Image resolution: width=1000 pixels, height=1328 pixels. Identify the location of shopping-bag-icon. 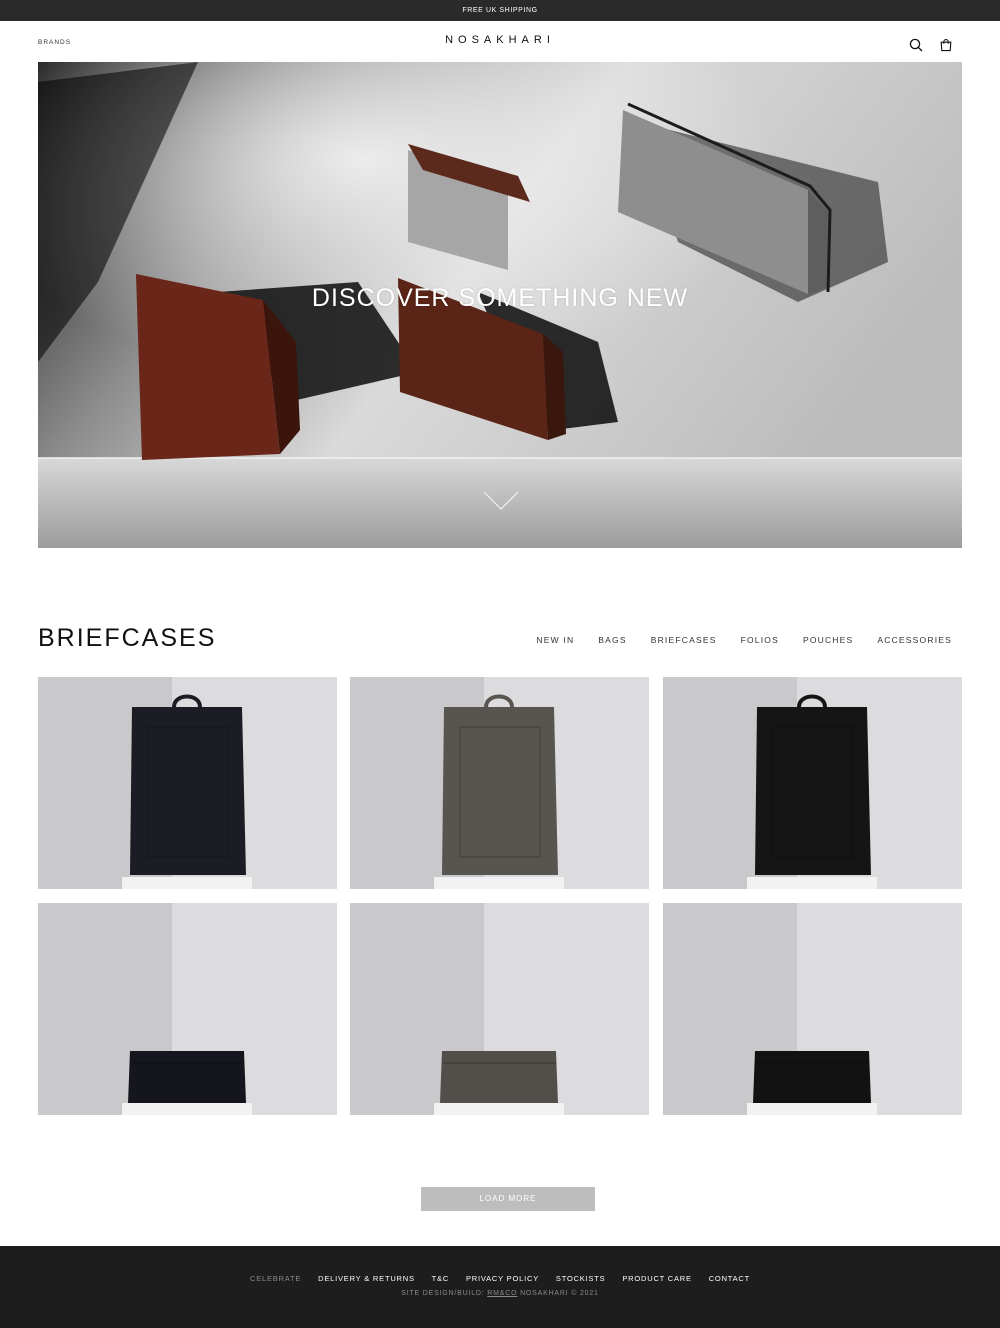
(946, 45).